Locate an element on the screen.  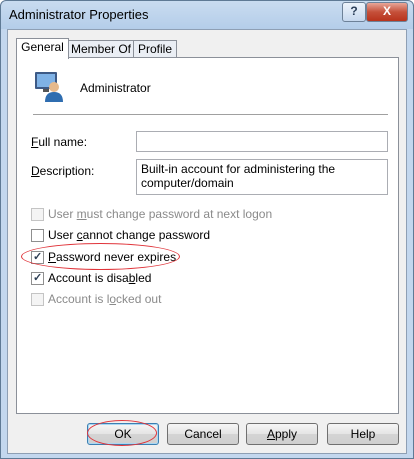
checkbox-label: Password never expires is located at coordinates (112, 257).